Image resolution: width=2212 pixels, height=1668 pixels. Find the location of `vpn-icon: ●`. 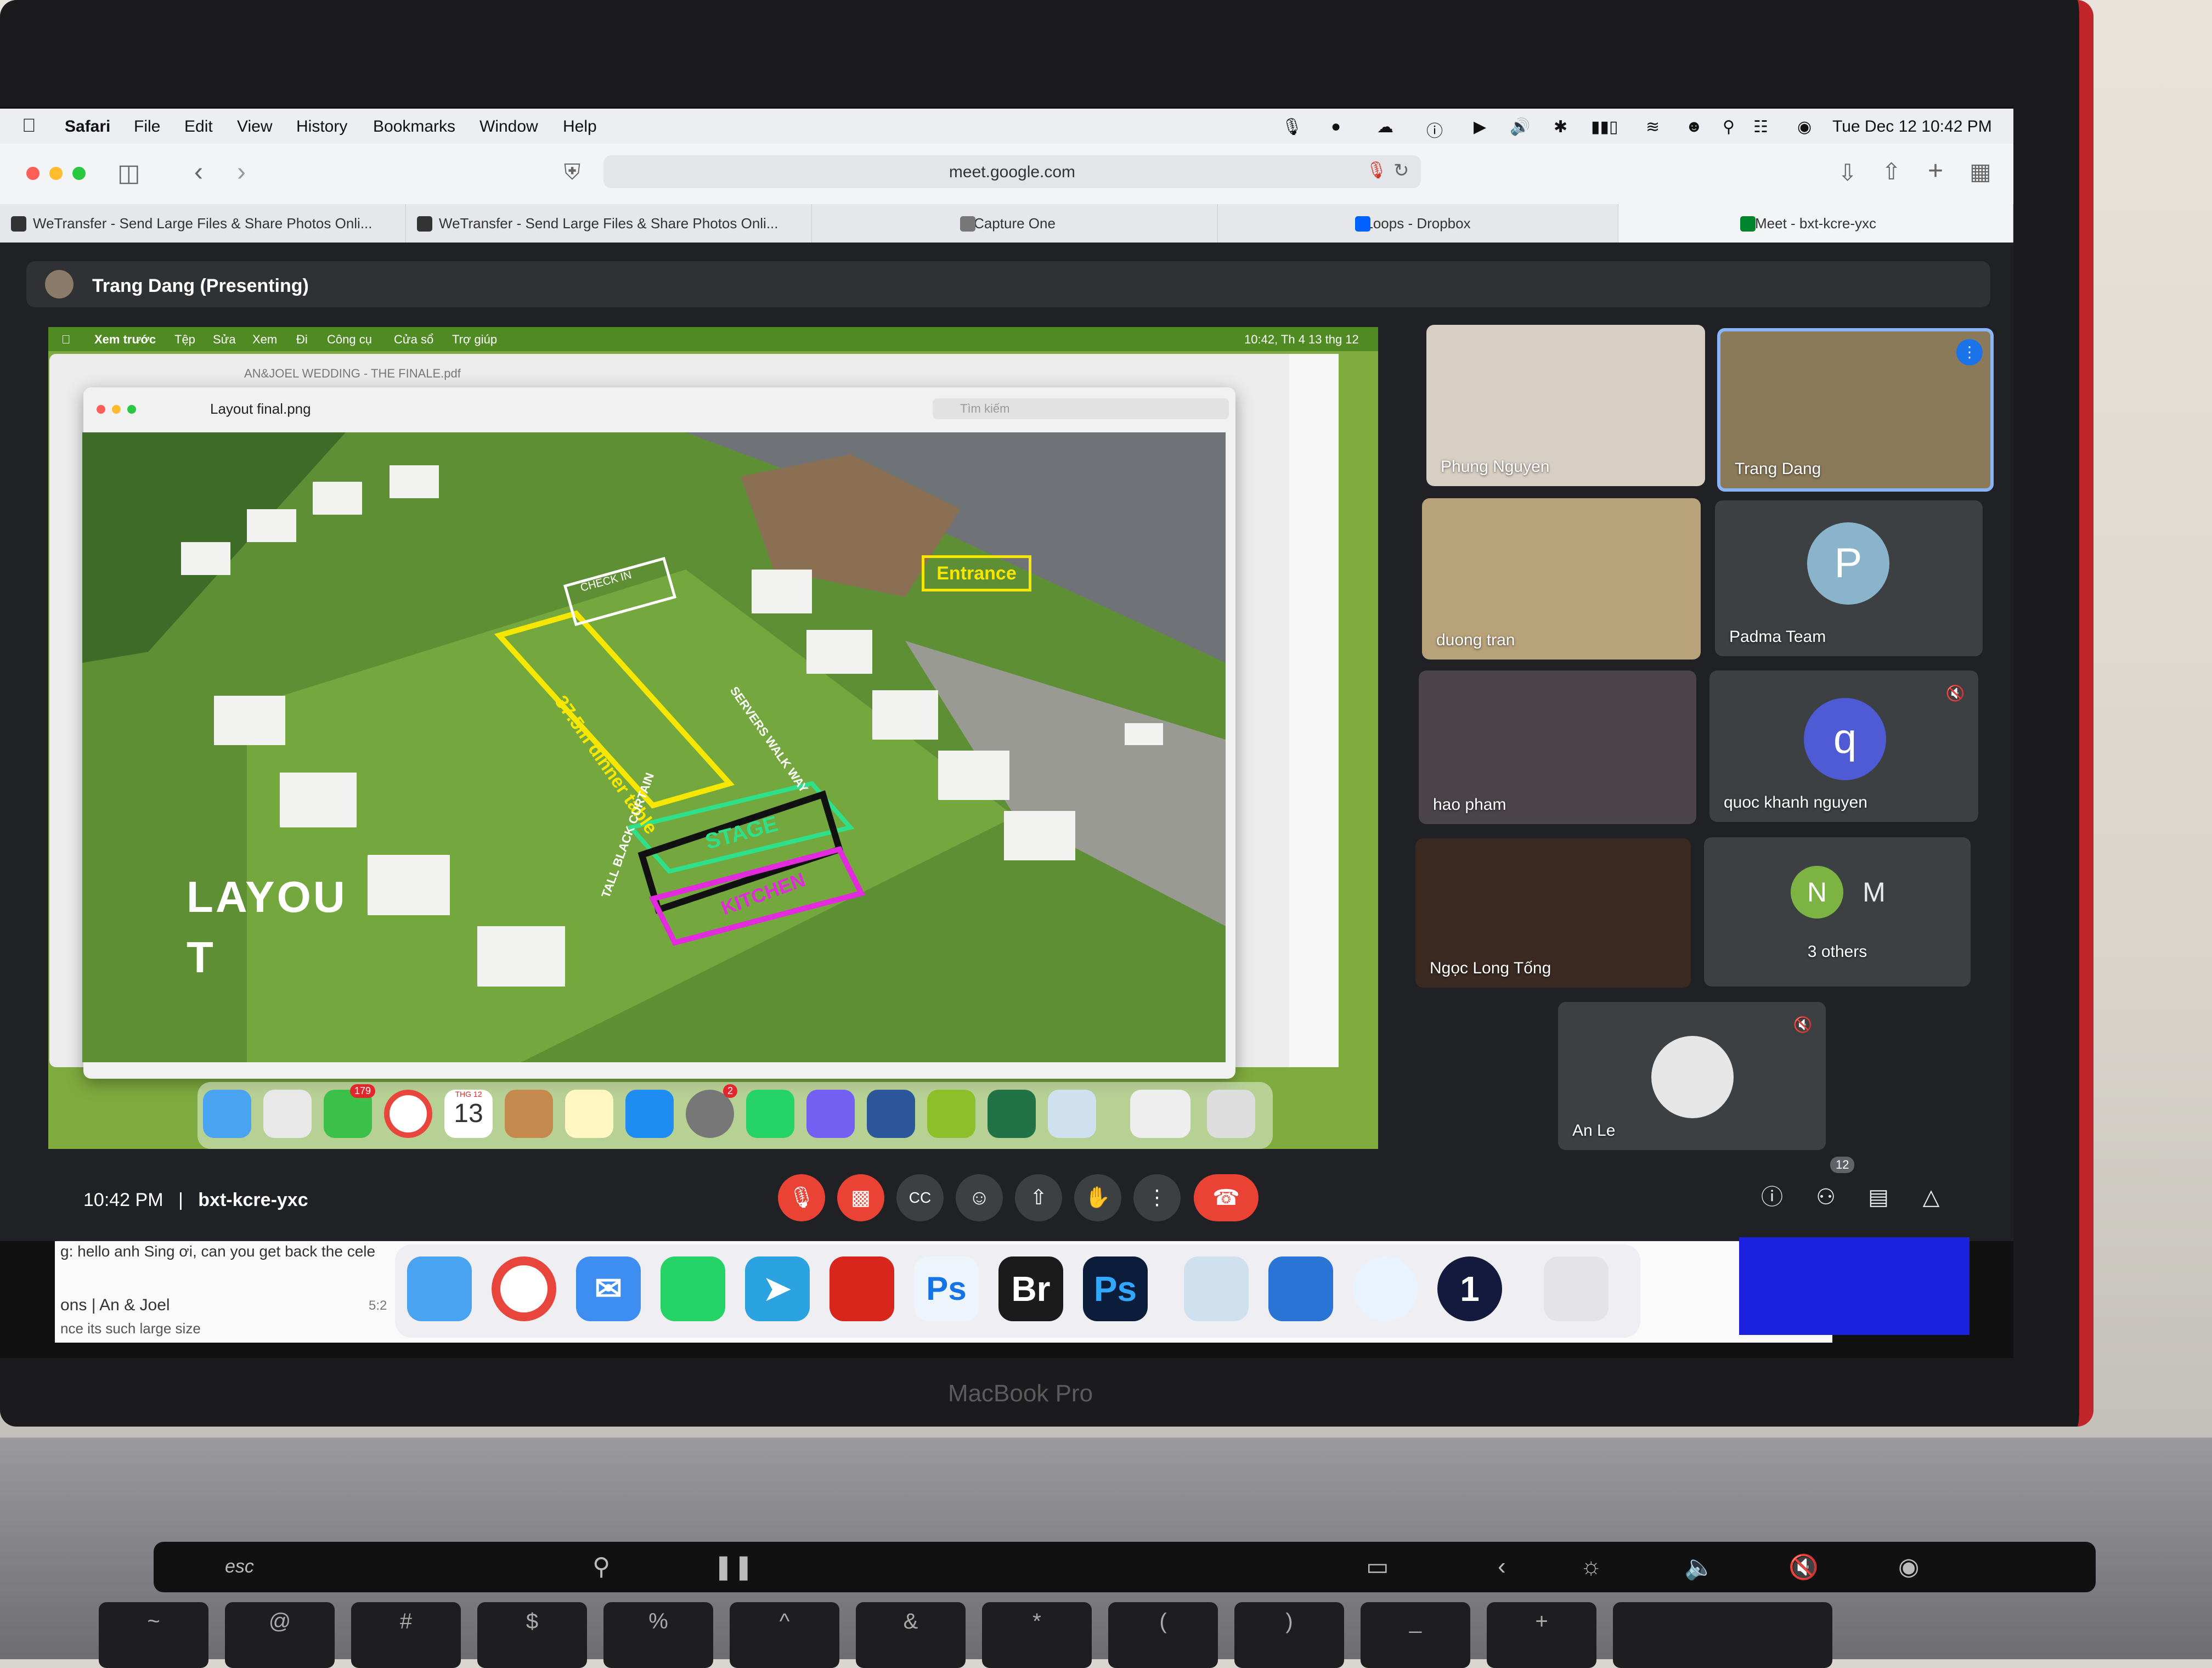

vpn-icon: ● is located at coordinates (1336, 126).